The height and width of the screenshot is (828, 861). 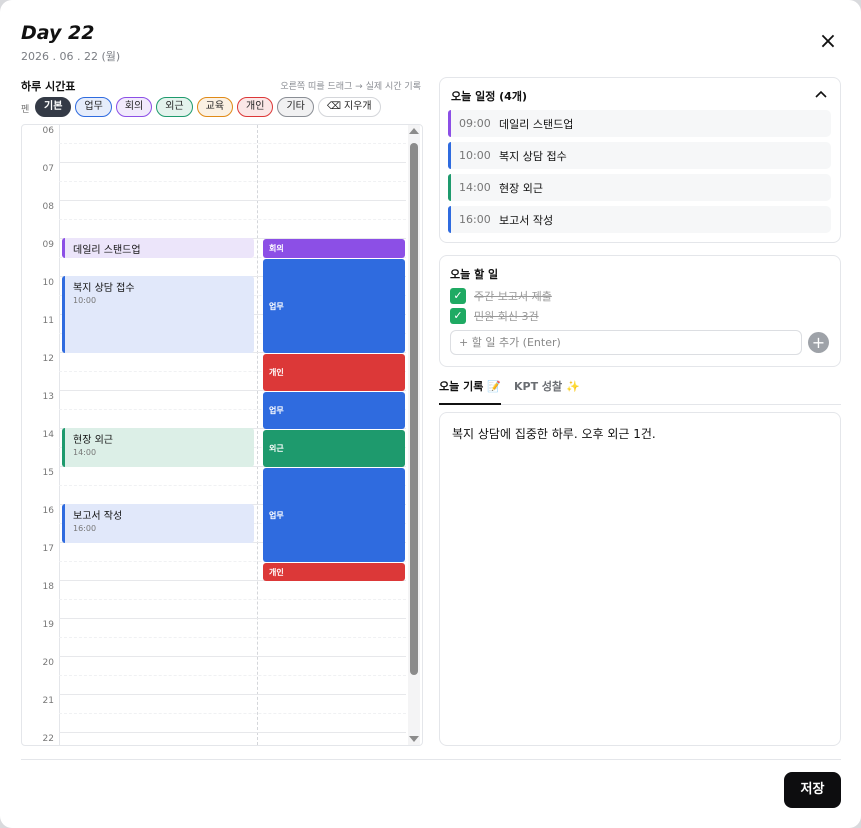 I want to click on schedule-item: 16:00 보고서 작성, so click(x=639, y=219).